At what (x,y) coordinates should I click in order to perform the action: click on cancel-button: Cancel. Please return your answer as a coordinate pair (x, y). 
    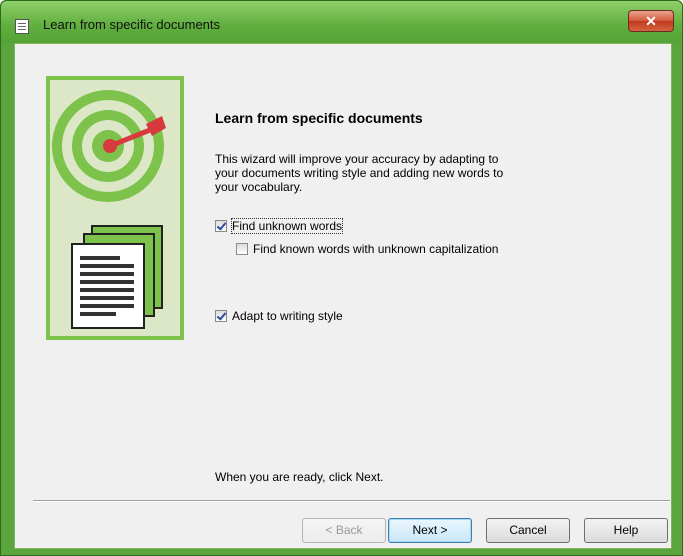
    Looking at the image, I should click on (528, 530).